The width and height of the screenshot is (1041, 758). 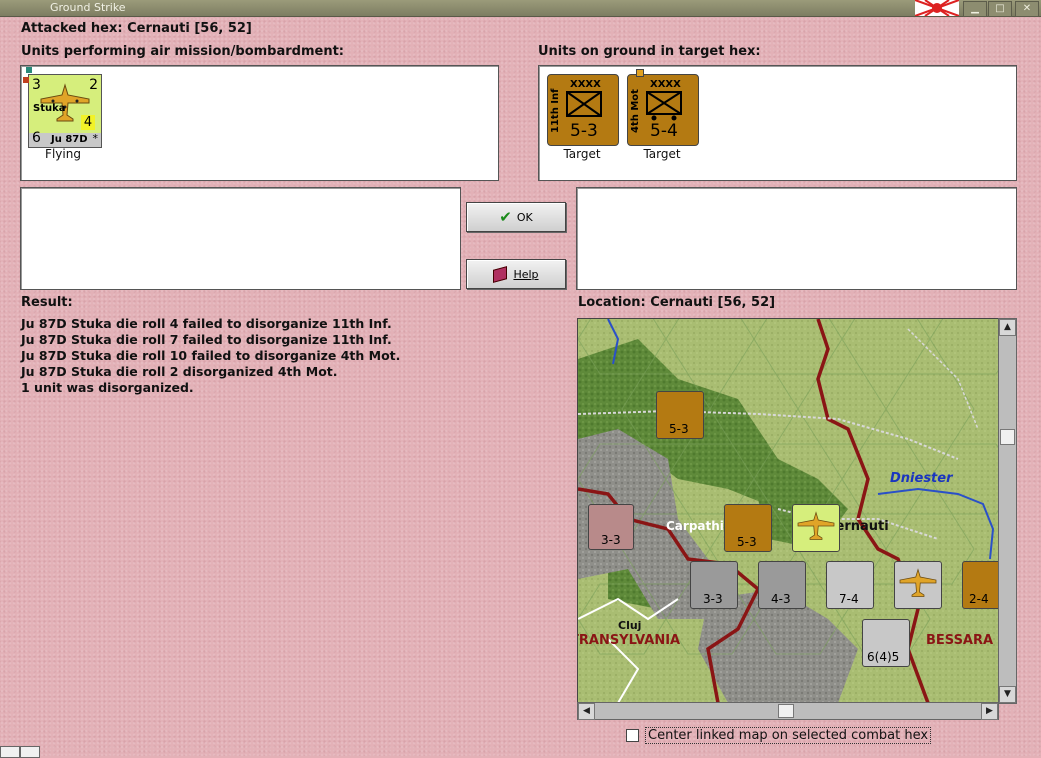 I want to click on counter-footer: 6 Ju 87D *, so click(x=65, y=138).